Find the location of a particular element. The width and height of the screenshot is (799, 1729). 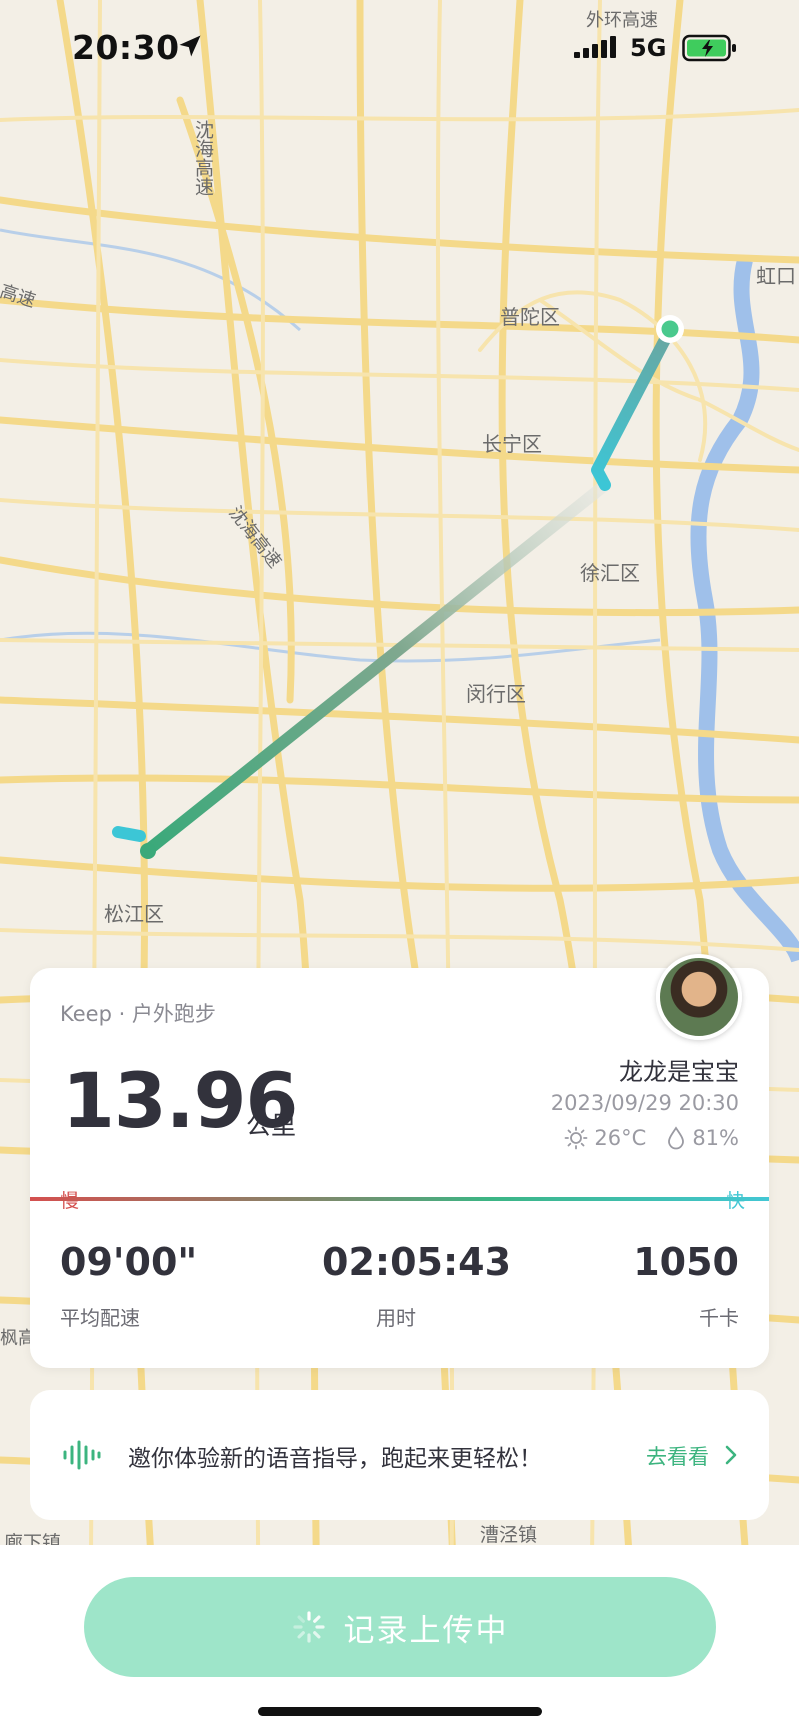

signal-icon is located at coordinates (595, 47).